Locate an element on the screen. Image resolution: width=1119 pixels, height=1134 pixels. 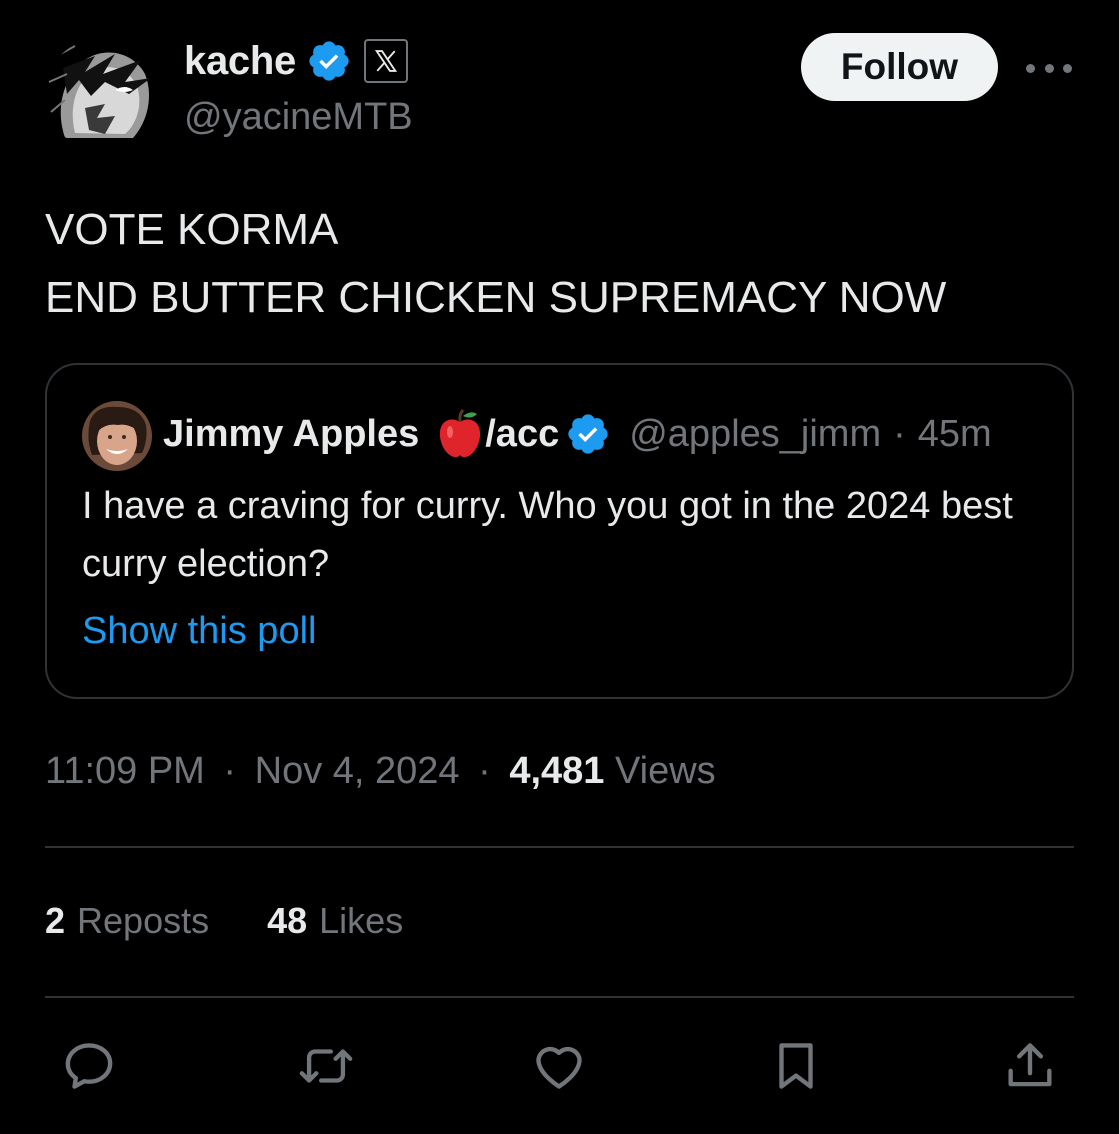
reposts-count: 2 is located at coordinates (55, 920).